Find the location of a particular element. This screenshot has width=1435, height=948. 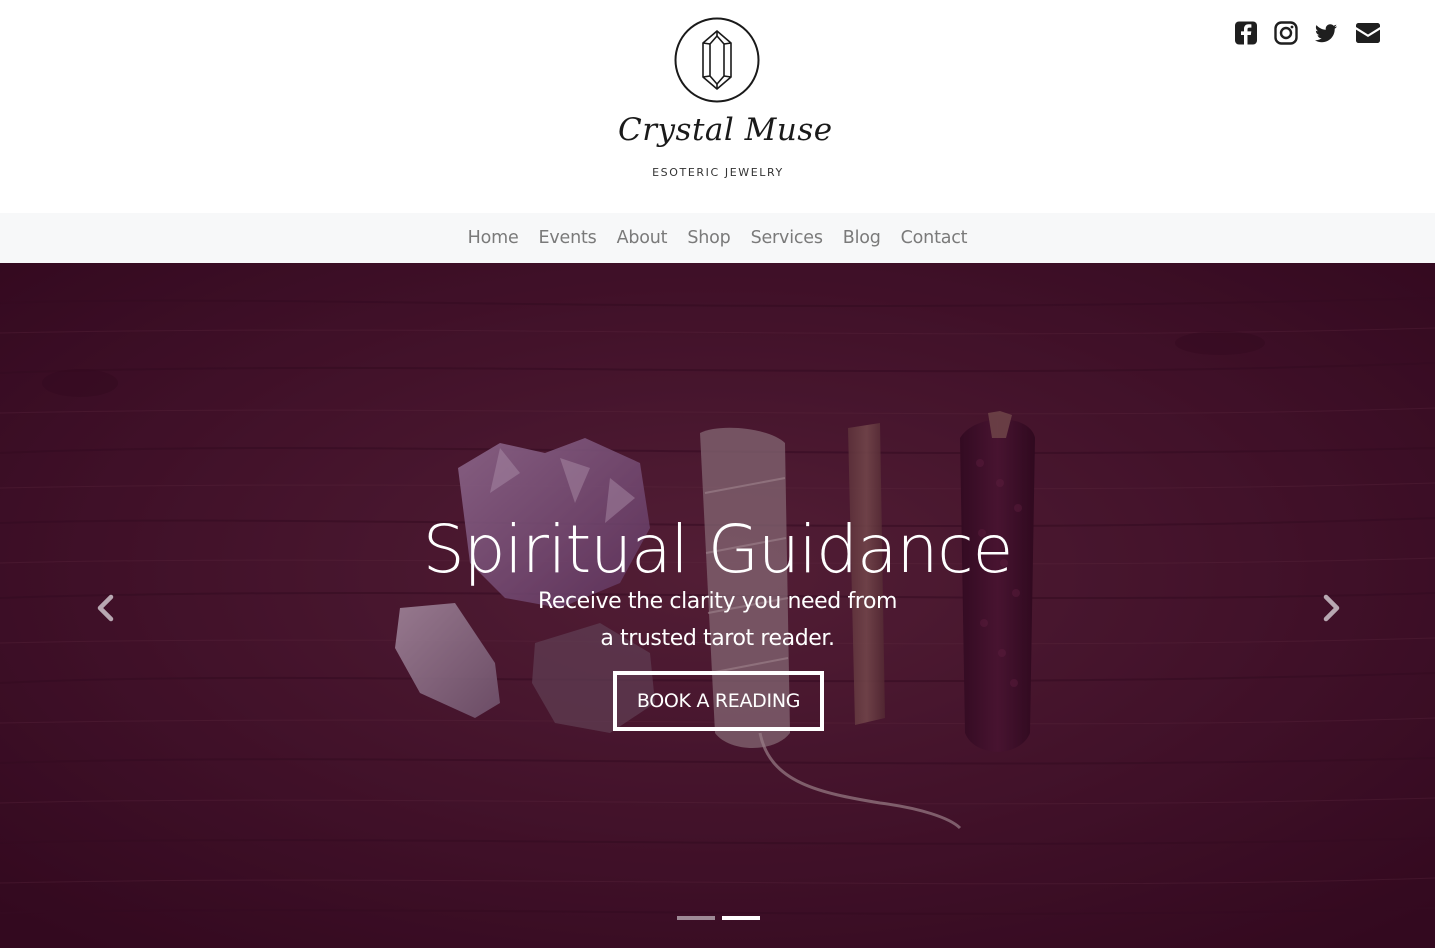

book-reading-button: BOOK A READING is located at coordinates (718, 701).